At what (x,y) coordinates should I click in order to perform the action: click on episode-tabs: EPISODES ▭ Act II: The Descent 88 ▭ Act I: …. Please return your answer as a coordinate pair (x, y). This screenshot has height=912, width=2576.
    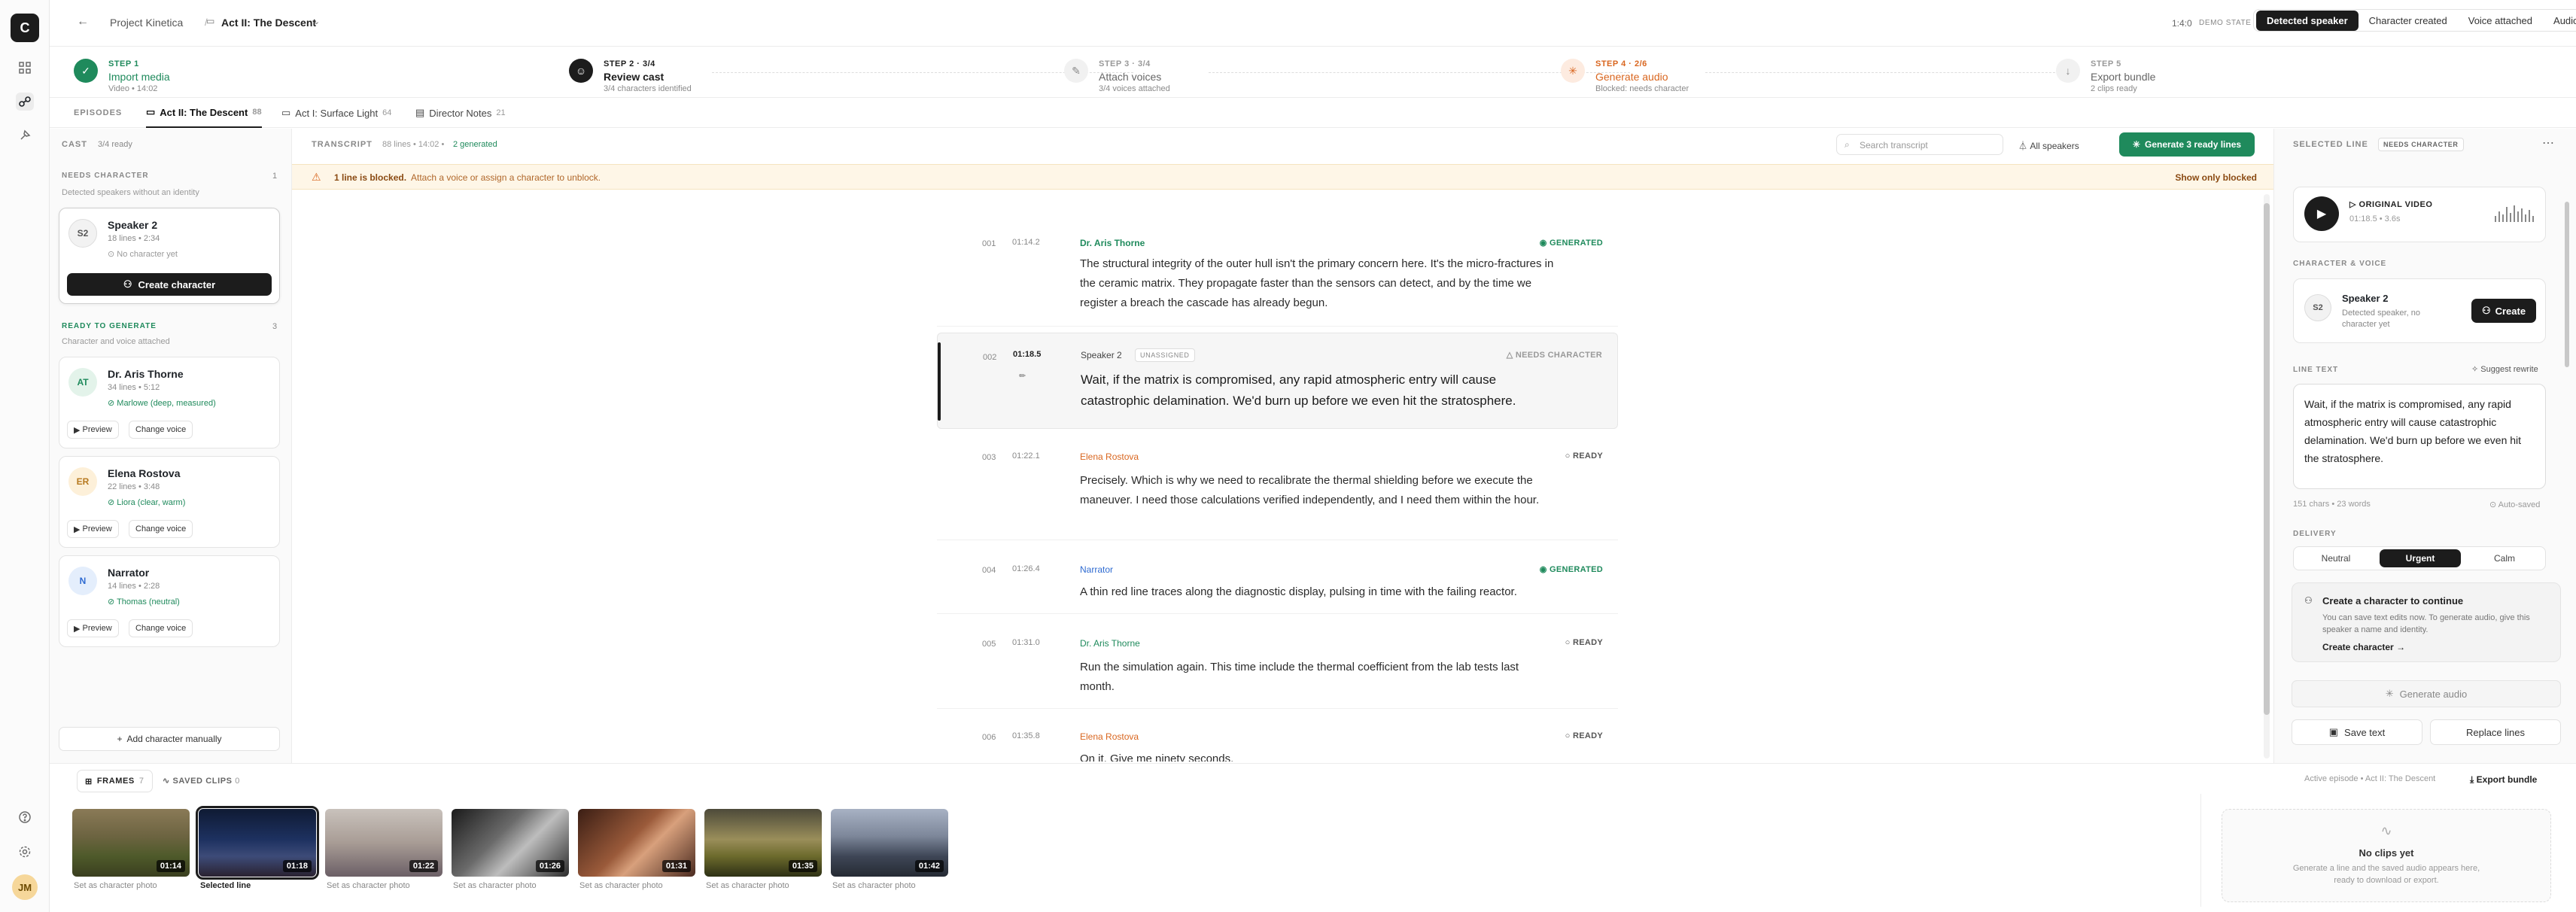
    Looking at the image, I should click on (1313, 113).